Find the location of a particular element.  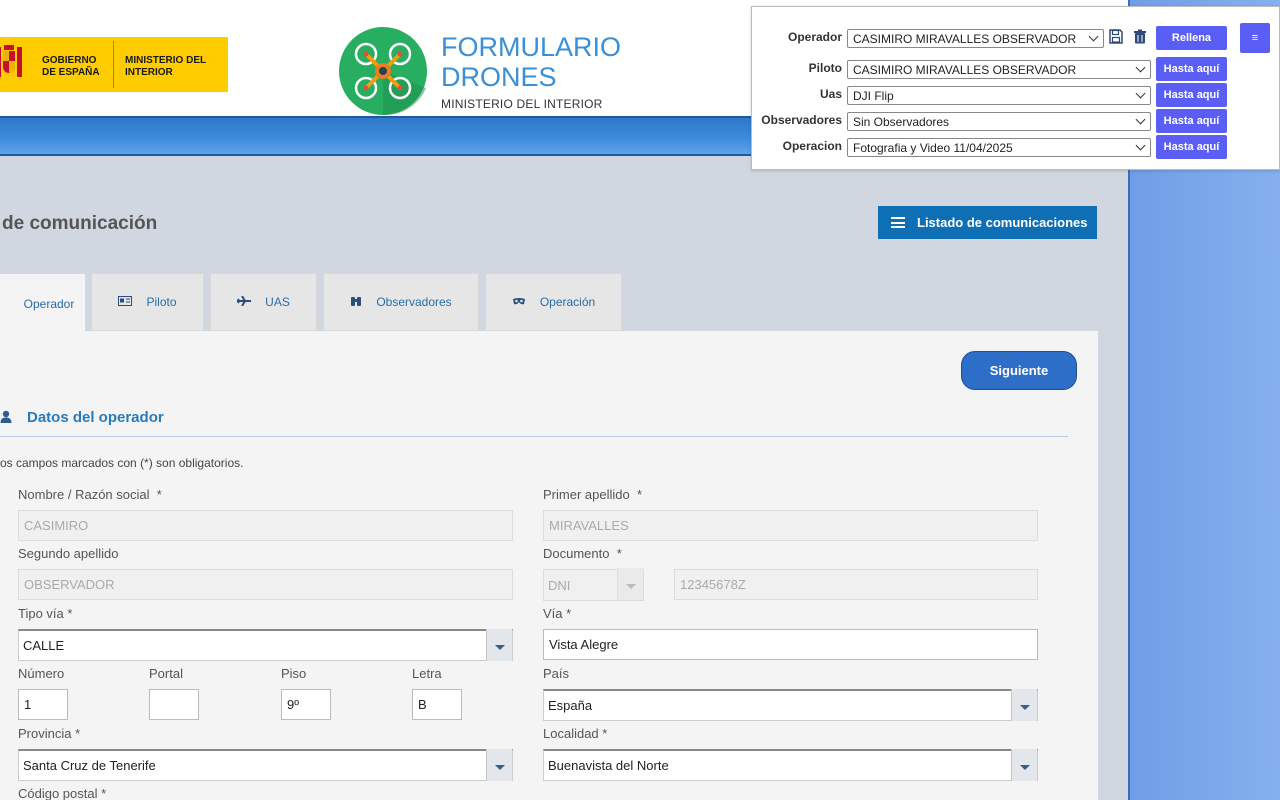

tab-label: UAS is located at coordinates (277, 302).